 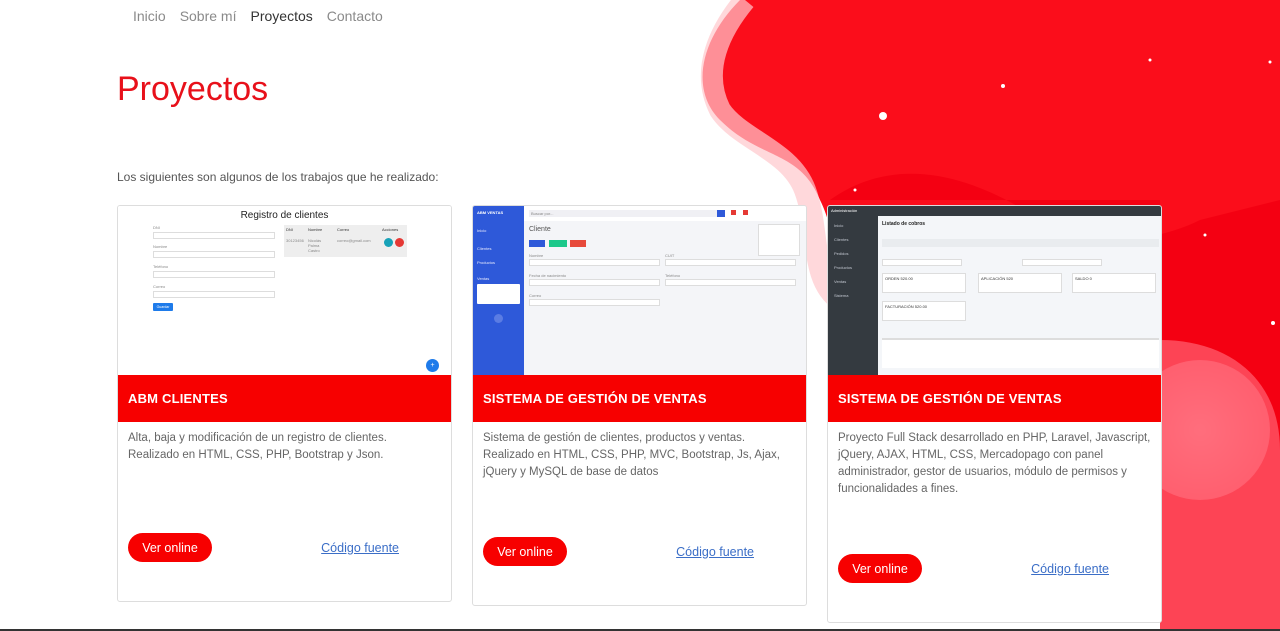 What do you see at coordinates (1083, 278) in the screenshot?
I see `preview-box-text: SALDO 0` at bounding box center [1083, 278].